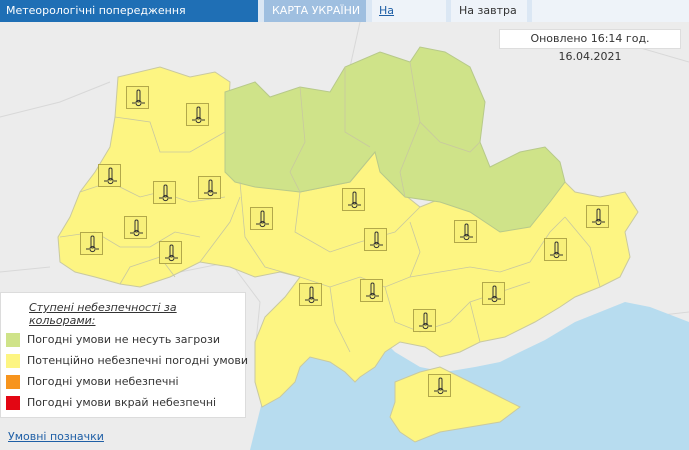 Image resolution: width=689 pixels, height=450 pixels. Describe the element at coordinates (13, 382) in the screenshot. I see `legend-swatch-dangerous` at that location.